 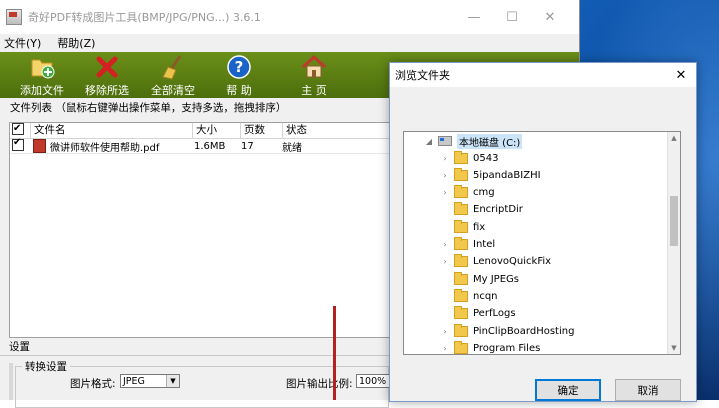 I want to click on menu-bar: 文件(Y) 帮助(Z), so click(x=289, y=43).